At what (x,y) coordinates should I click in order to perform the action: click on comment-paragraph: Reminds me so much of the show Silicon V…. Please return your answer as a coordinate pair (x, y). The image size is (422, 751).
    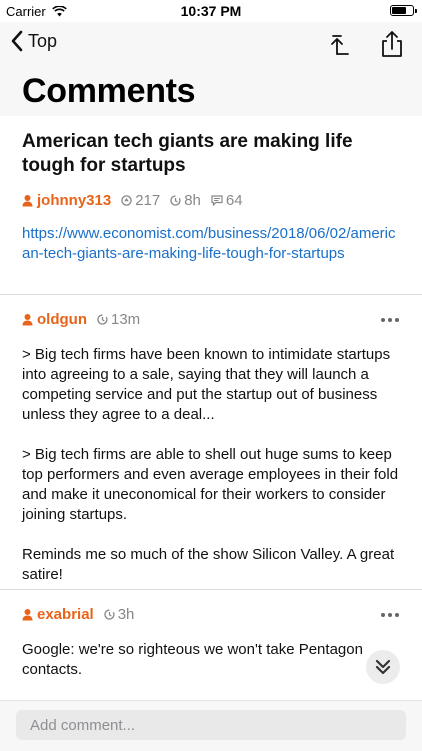
    Looking at the image, I should click on (208, 564).